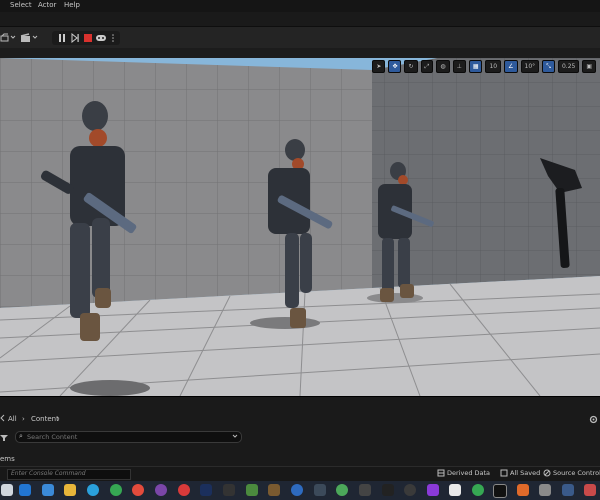 This screenshot has height=500, width=600. What do you see at coordinates (576, 473) in the screenshot?
I see `source-control-button: Source Control` at bounding box center [576, 473].